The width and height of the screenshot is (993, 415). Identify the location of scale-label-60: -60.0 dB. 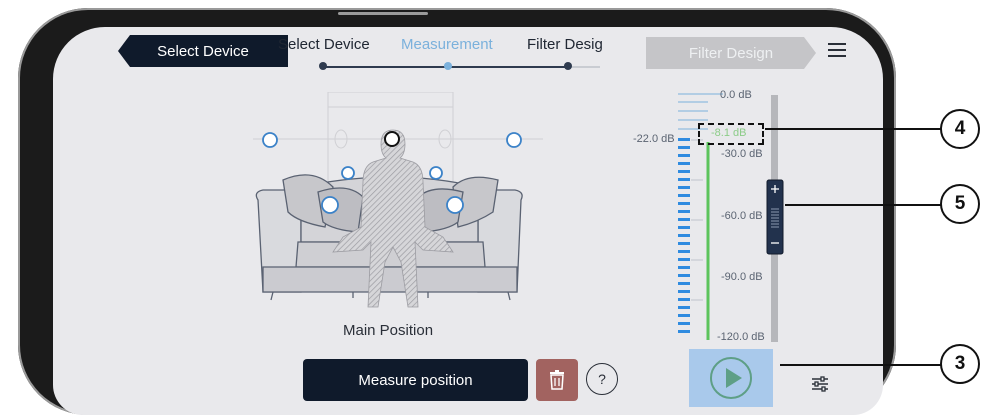
(742, 216).